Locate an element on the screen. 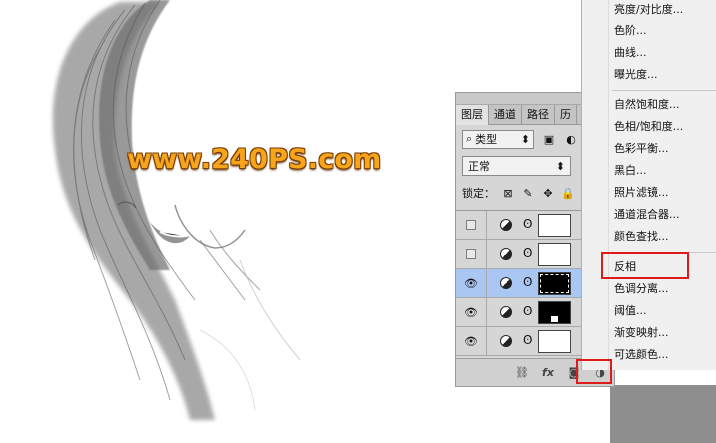 The height and width of the screenshot is (443, 716). lock-transparent-icon: ⊠ is located at coordinates (508, 193).